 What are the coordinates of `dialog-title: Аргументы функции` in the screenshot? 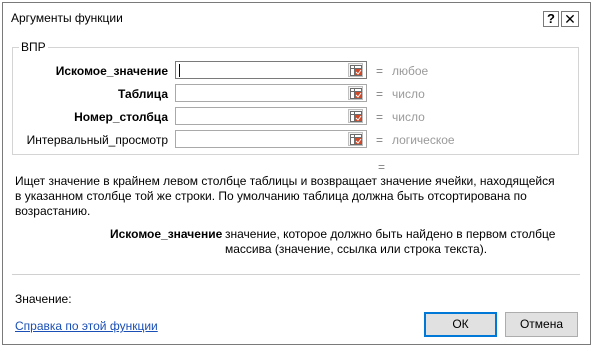 It's located at (67, 18).